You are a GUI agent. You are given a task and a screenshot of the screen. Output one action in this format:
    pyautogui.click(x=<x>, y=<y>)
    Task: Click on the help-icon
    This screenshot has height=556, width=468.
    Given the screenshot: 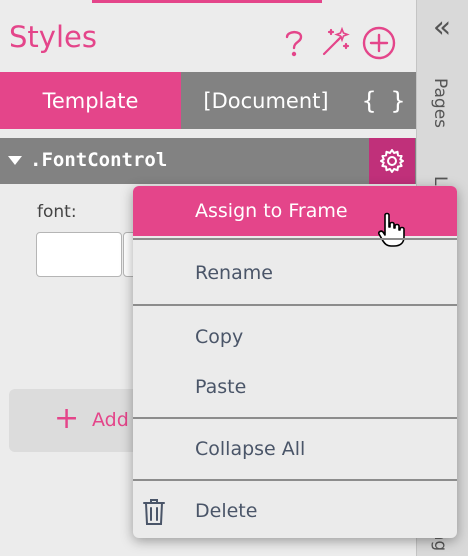 What is the action you would take?
    pyautogui.click(x=294, y=43)
    